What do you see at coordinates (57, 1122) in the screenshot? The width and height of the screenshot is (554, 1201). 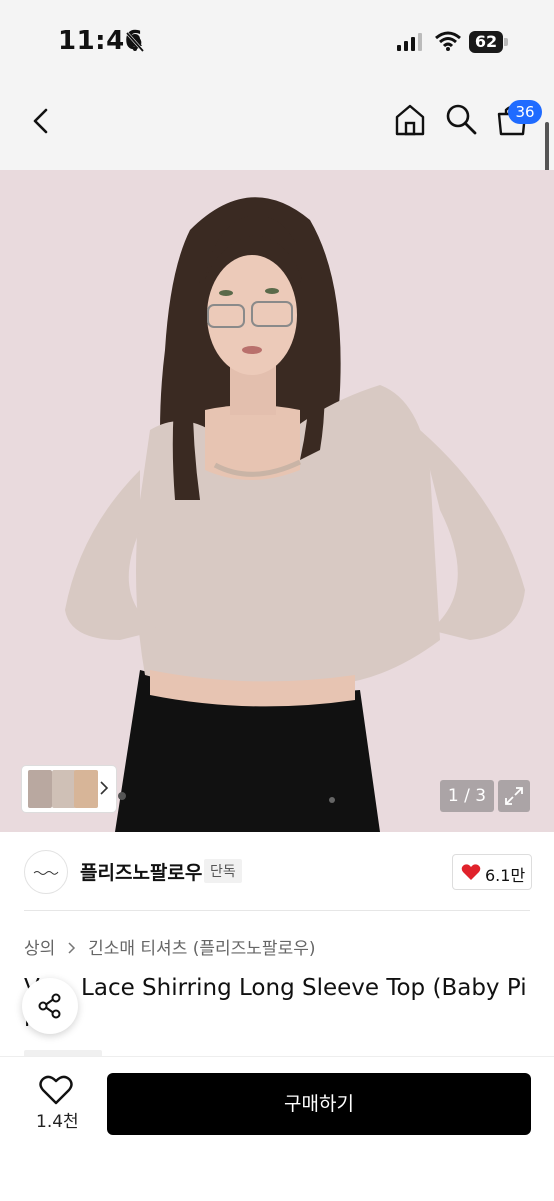 I see `wishlist-count: 1.4천` at bounding box center [57, 1122].